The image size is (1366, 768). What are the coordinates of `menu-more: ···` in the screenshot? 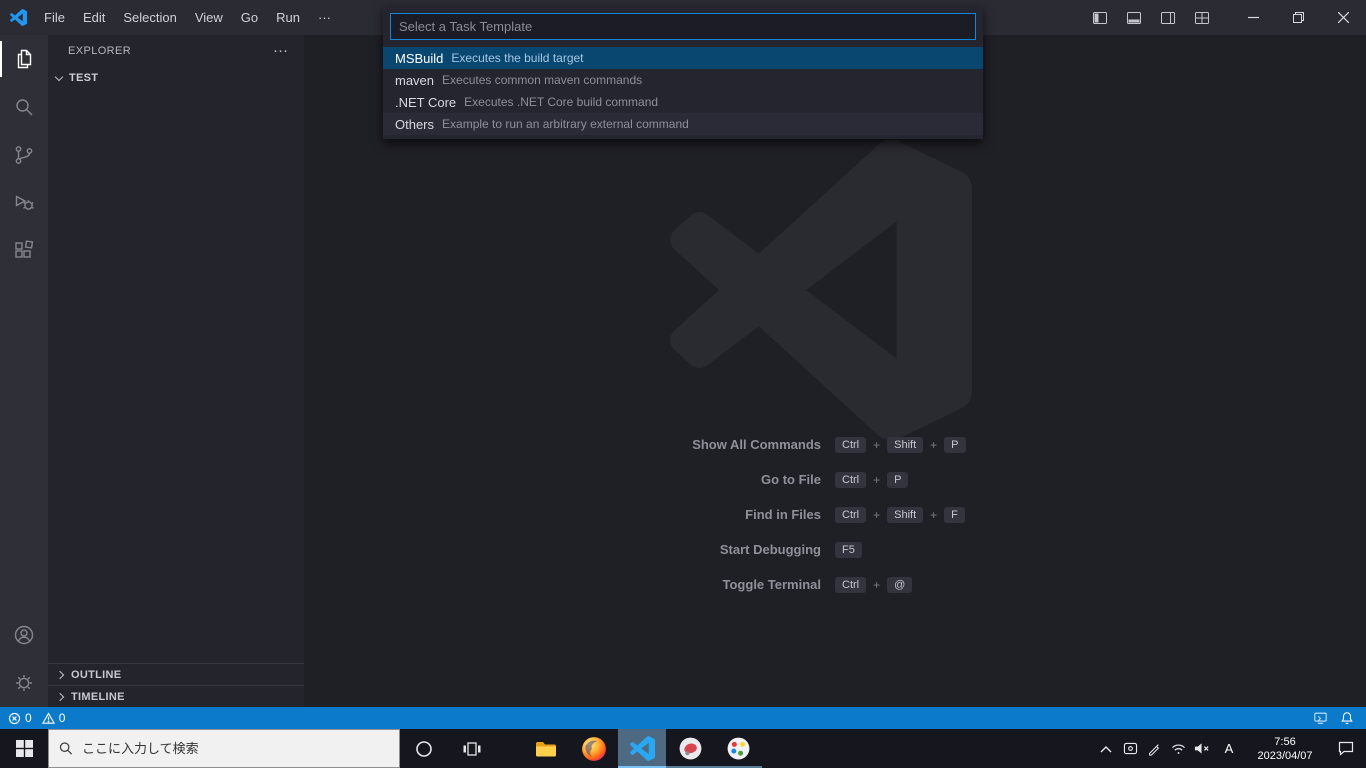 It's located at (324, 17).